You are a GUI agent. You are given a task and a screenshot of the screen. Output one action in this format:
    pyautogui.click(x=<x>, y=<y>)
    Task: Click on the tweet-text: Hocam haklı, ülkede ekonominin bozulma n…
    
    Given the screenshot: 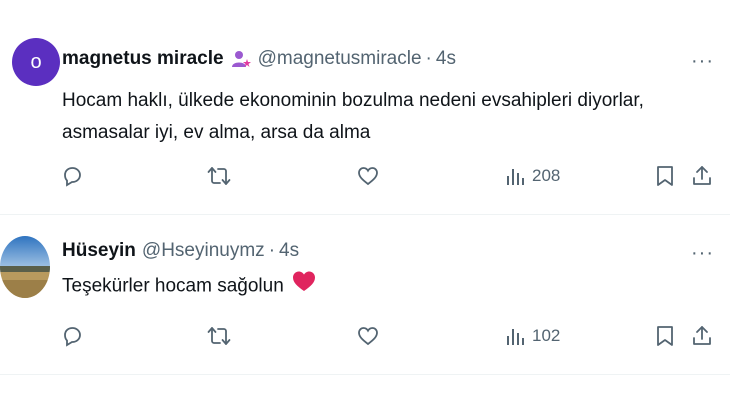 What is the action you would take?
    pyautogui.click(x=353, y=117)
    